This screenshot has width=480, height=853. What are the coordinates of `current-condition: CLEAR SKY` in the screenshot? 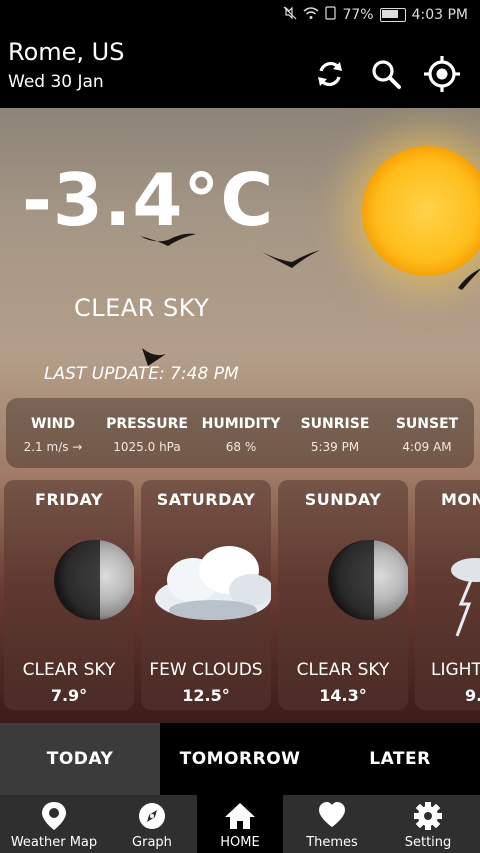 It's located at (142, 308).